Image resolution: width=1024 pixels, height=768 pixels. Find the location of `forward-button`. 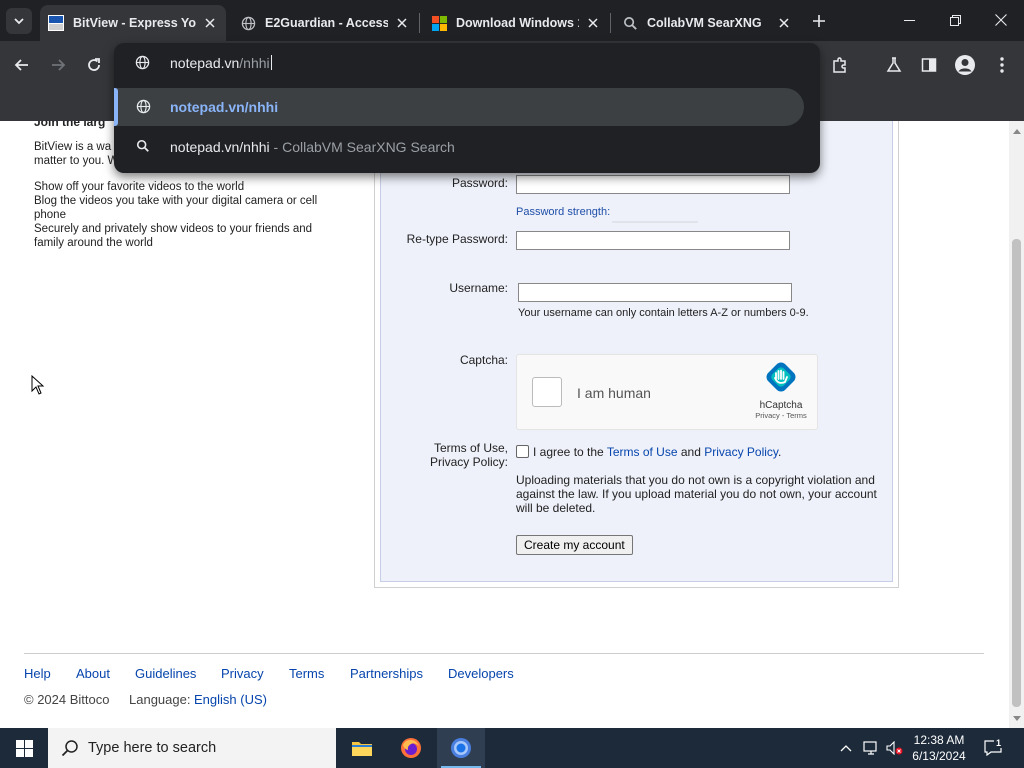

forward-button is located at coordinates (58, 65).